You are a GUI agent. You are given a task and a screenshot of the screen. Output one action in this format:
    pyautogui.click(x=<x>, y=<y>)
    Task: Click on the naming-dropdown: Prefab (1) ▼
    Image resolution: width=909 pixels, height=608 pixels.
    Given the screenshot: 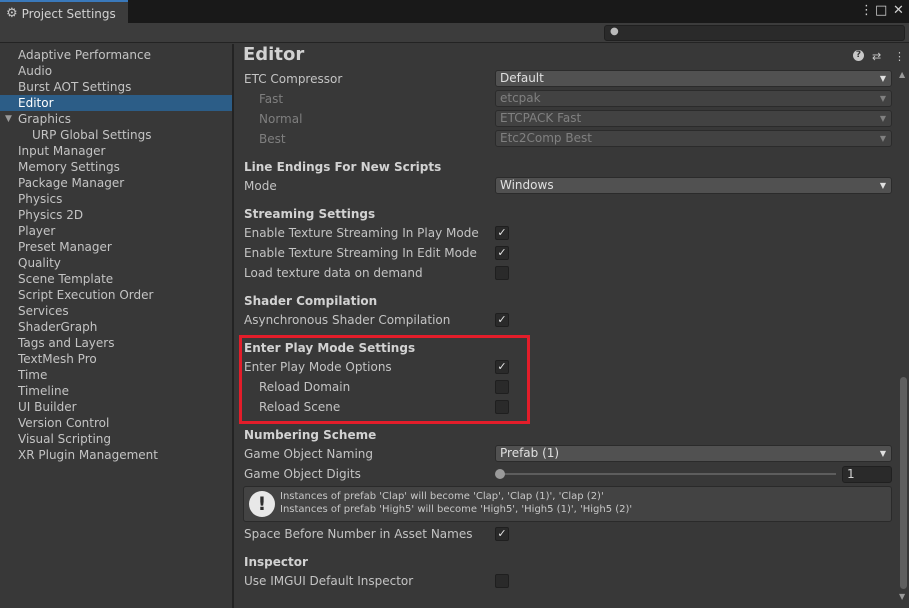 What is the action you would take?
    pyautogui.click(x=693, y=453)
    